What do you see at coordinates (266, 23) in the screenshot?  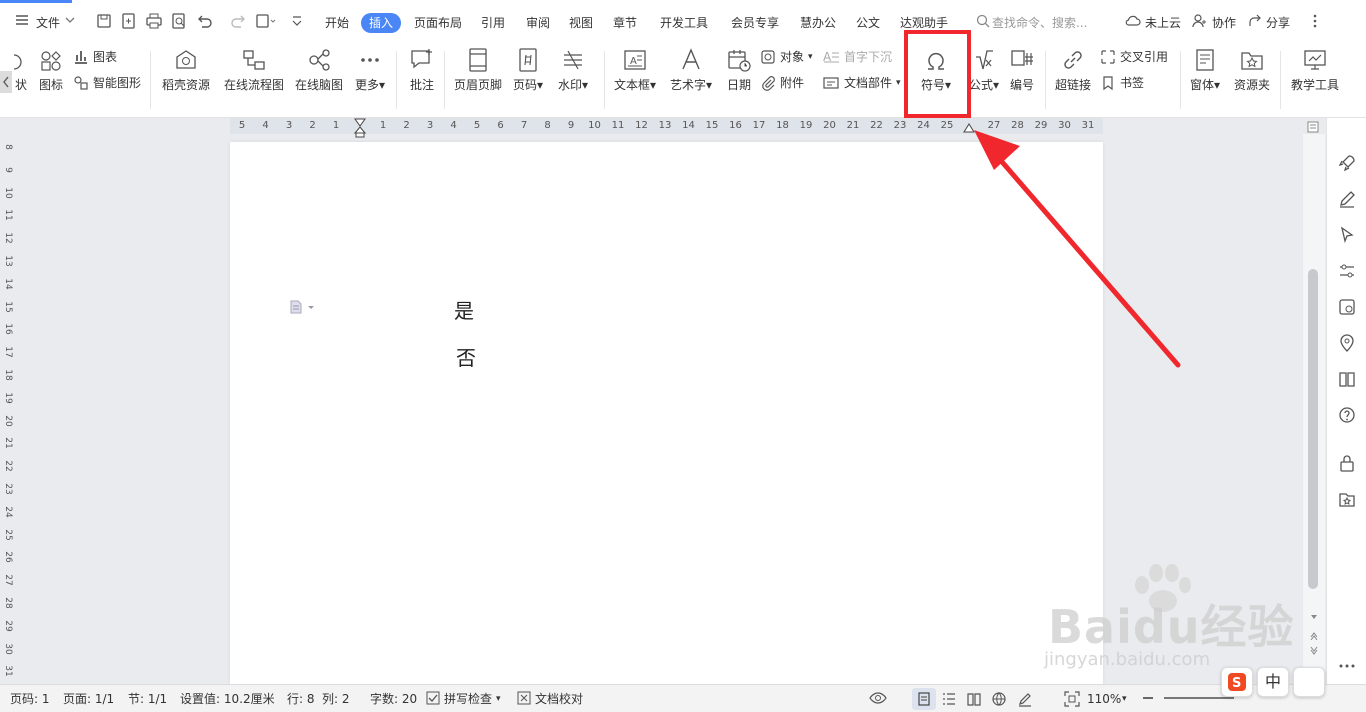 I see `format-painter-icon` at bounding box center [266, 23].